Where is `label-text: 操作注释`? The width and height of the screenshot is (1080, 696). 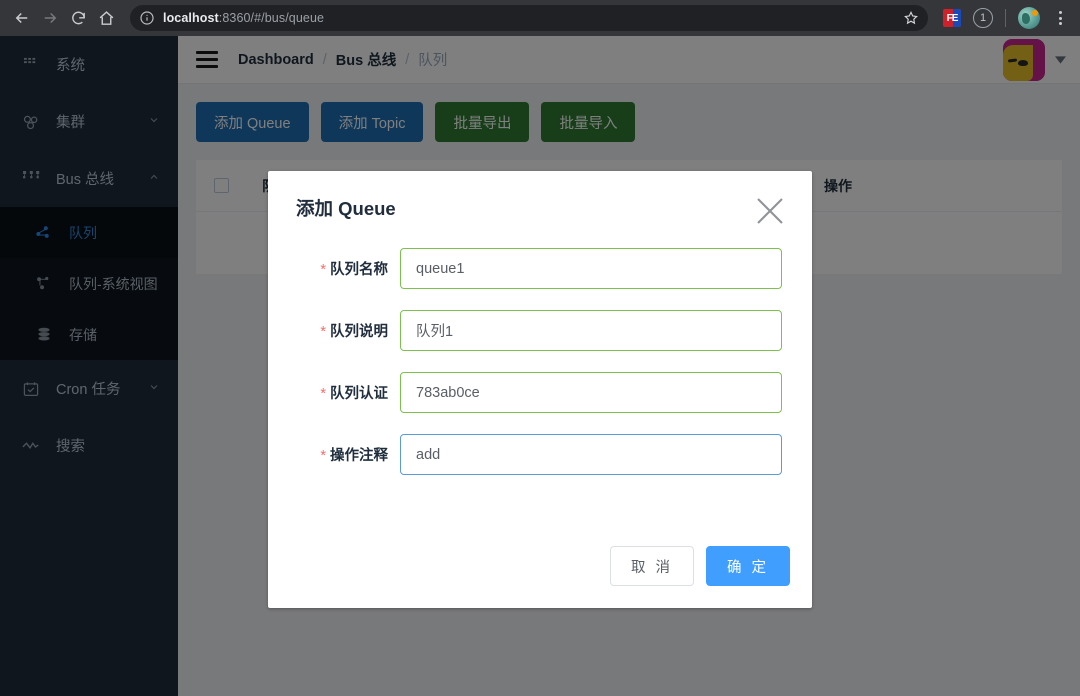 label-text: 操作注释 is located at coordinates (359, 456).